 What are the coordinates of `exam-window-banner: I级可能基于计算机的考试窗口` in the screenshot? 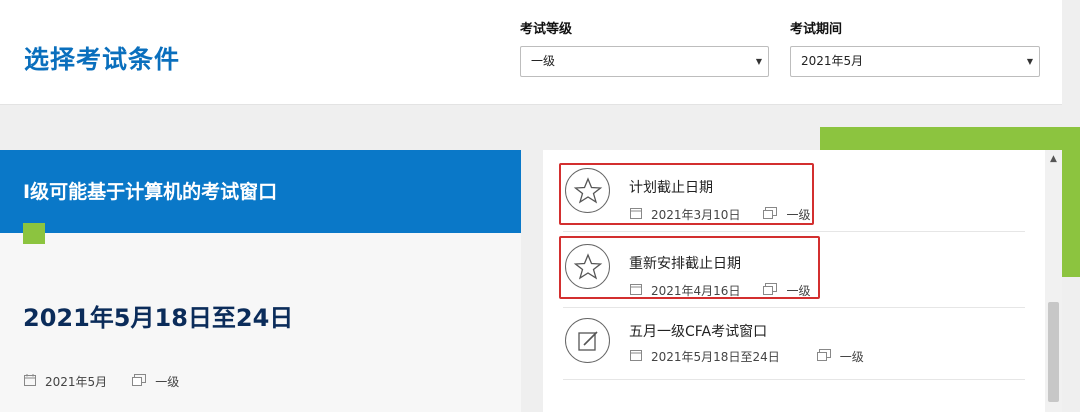 It's located at (260, 191).